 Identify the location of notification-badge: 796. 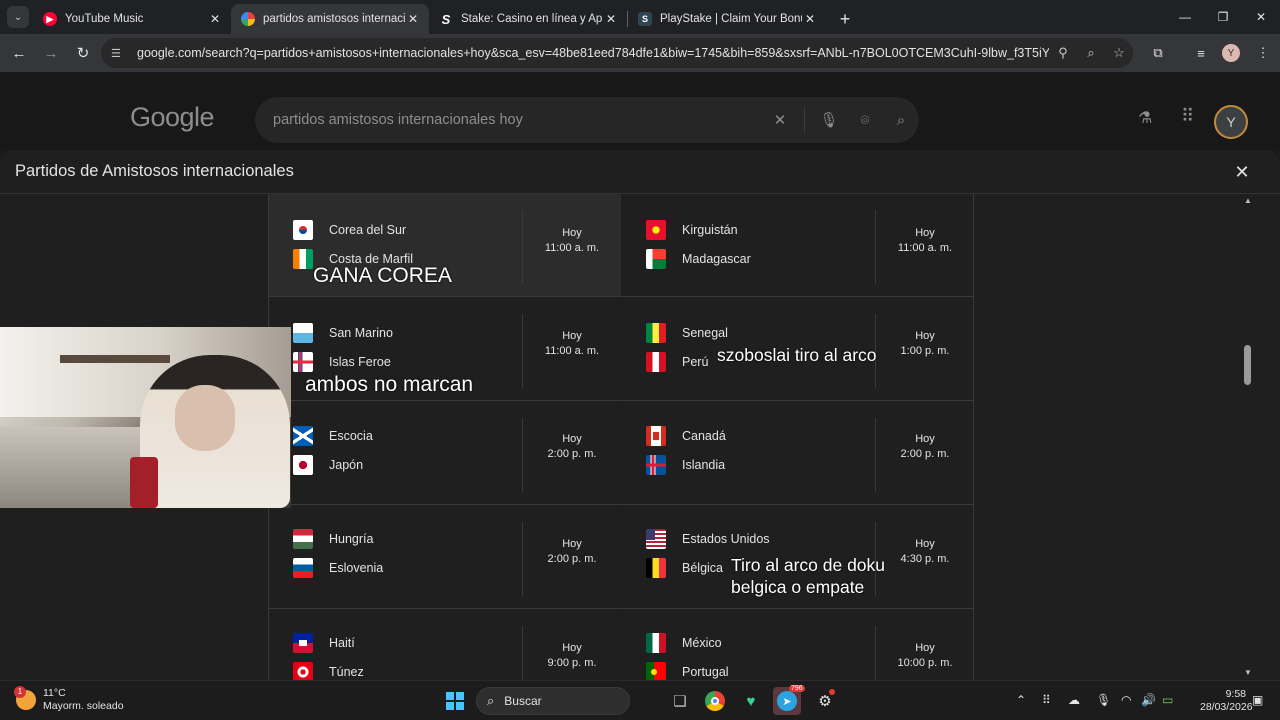
(797, 688).